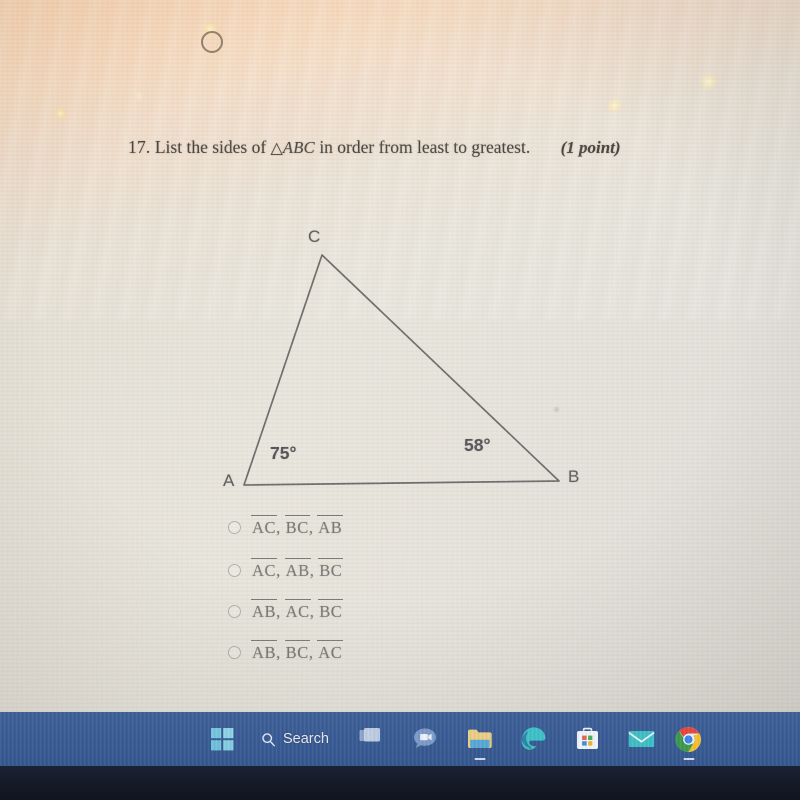  I want to click on desk-surface-below-screen, so click(400, 783).